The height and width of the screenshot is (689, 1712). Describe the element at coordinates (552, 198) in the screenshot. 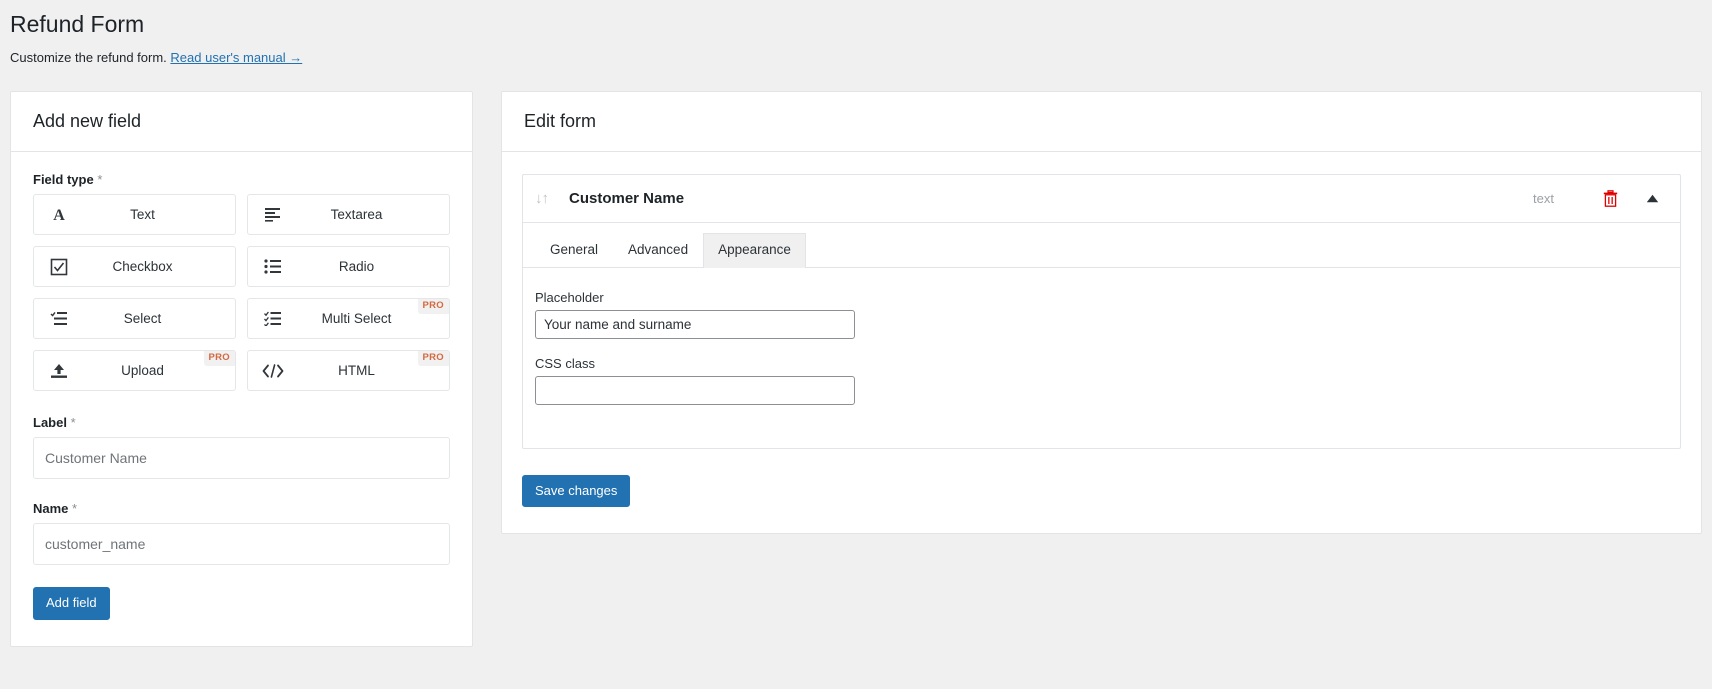

I see `sort-handle-icon: ↓↑` at that location.